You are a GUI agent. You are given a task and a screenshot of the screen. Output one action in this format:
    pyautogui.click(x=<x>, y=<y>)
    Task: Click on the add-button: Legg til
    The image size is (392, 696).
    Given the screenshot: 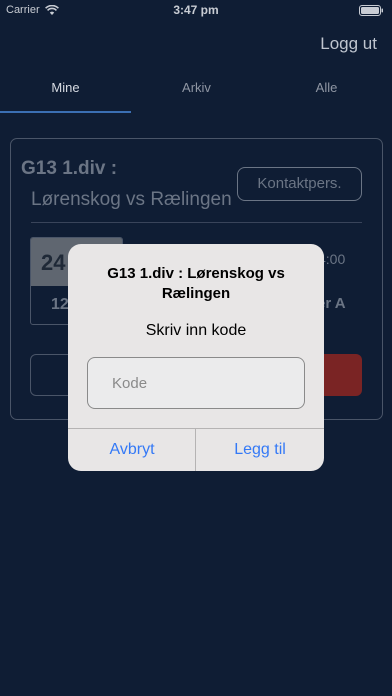 What is the action you would take?
    pyautogui.click(x=260, y=450)
    